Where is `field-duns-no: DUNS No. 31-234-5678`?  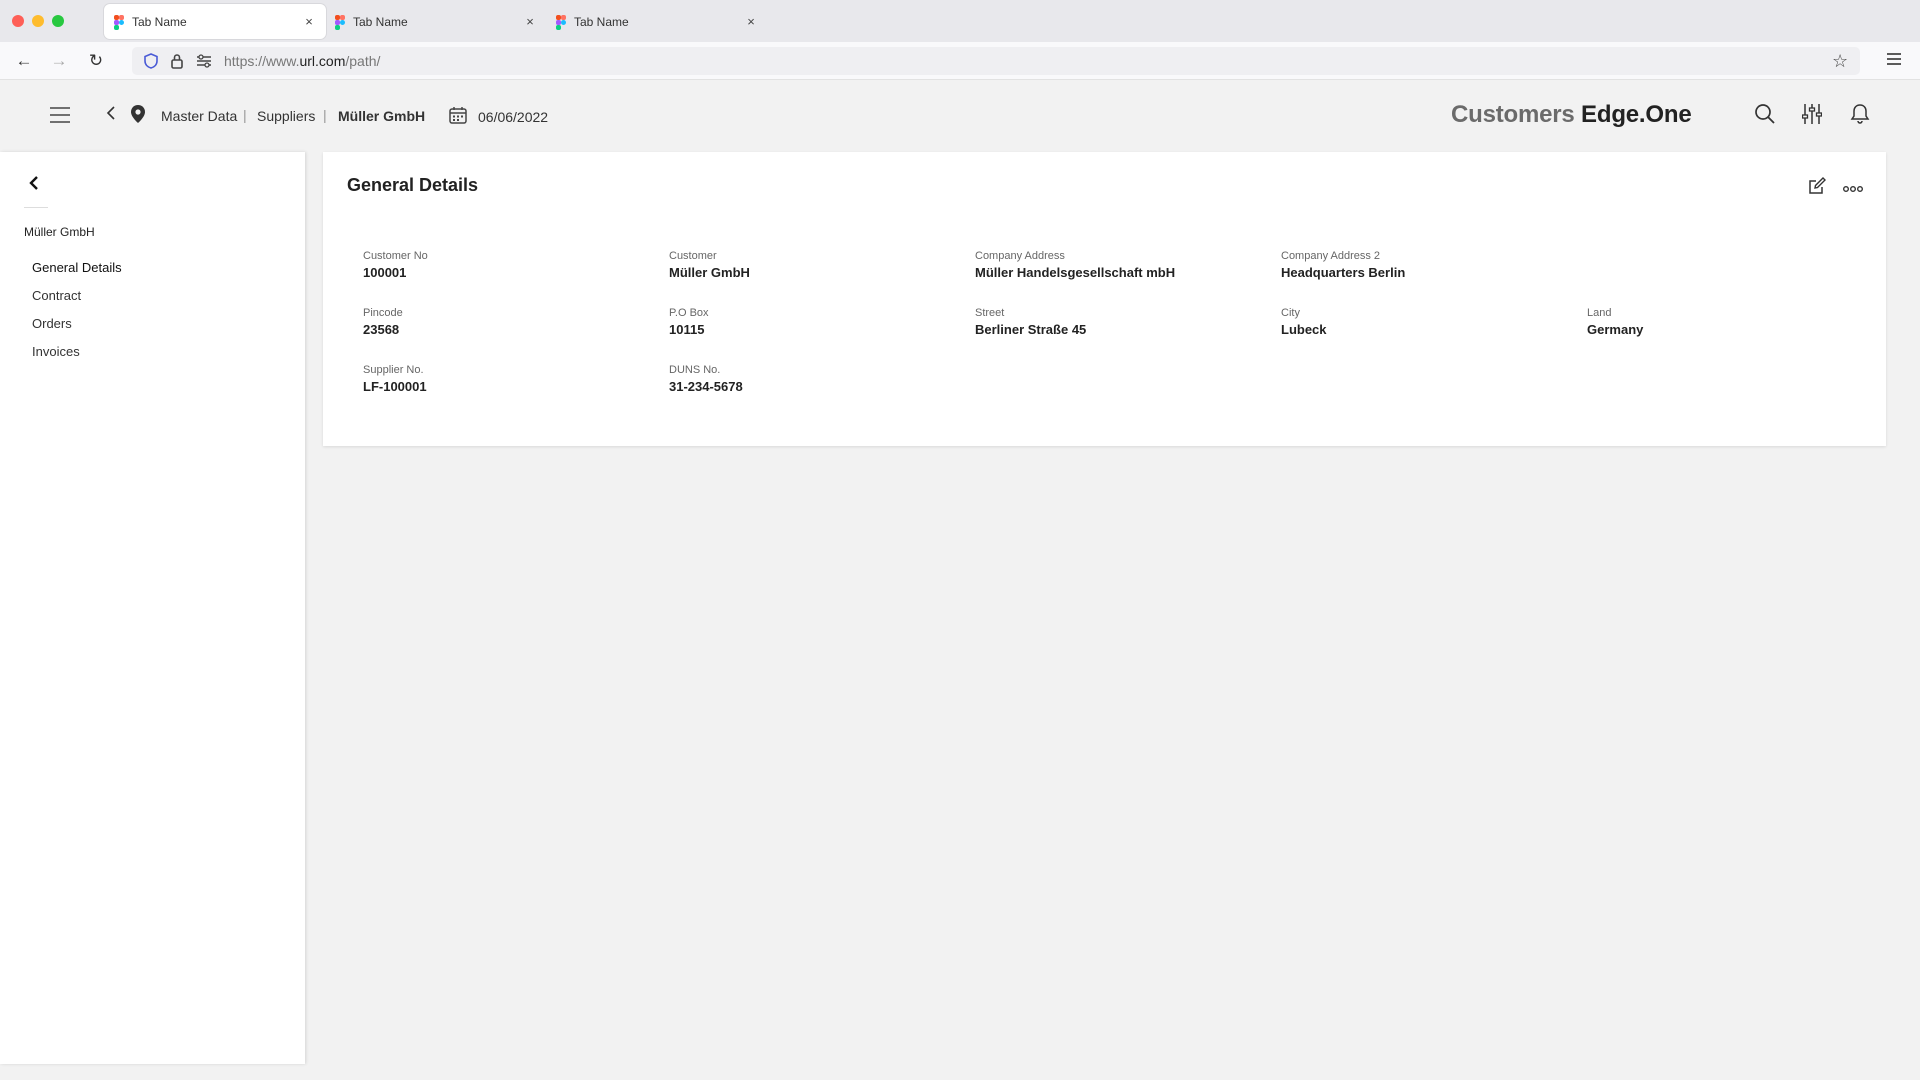
field-duns-no: DUNS No. 31-234-5678 is located at coordinates (706, 379).